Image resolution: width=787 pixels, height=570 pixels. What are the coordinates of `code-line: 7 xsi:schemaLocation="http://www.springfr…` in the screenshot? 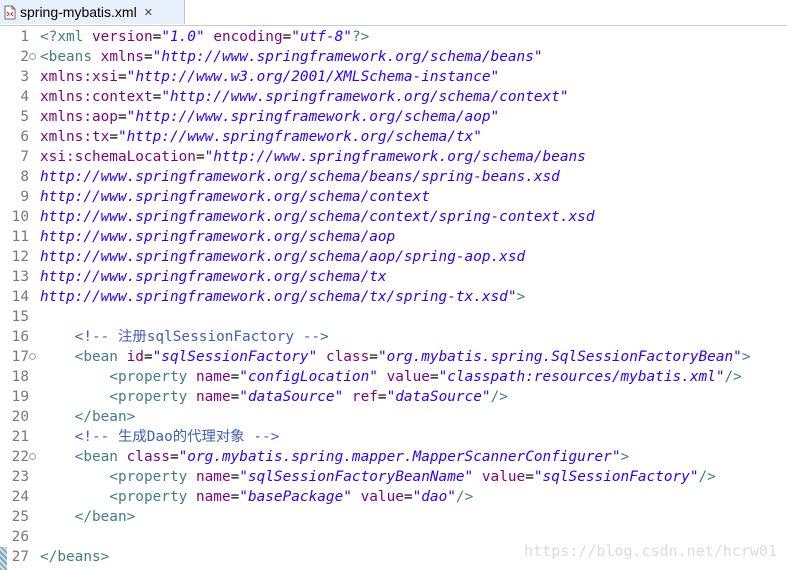 It's located at (393, 157).